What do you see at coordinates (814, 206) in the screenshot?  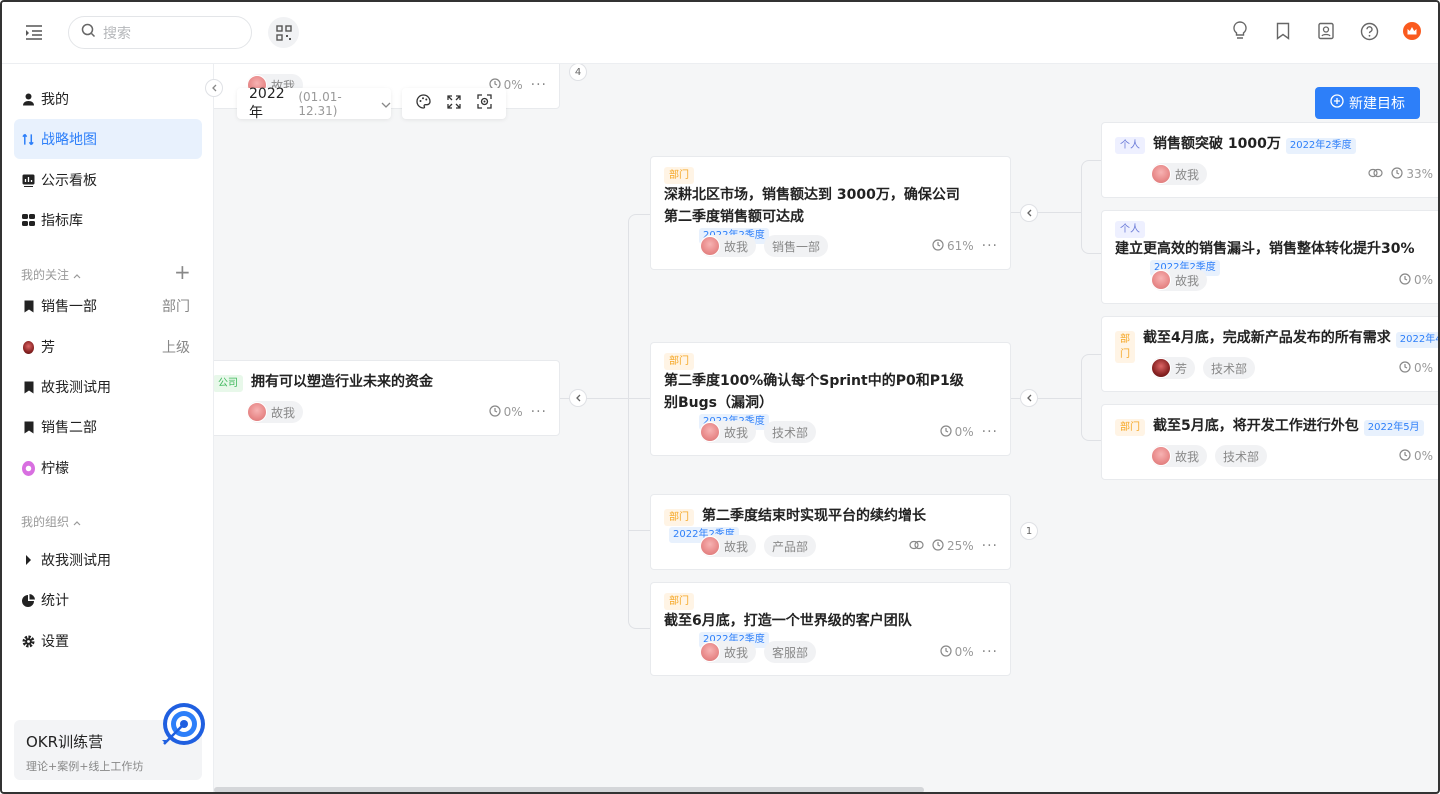 I see `objective-title: 深耕北区市场，销售额达到 3000万，确保公司第二季度销售额可达成` at bounding box center [814, 206].